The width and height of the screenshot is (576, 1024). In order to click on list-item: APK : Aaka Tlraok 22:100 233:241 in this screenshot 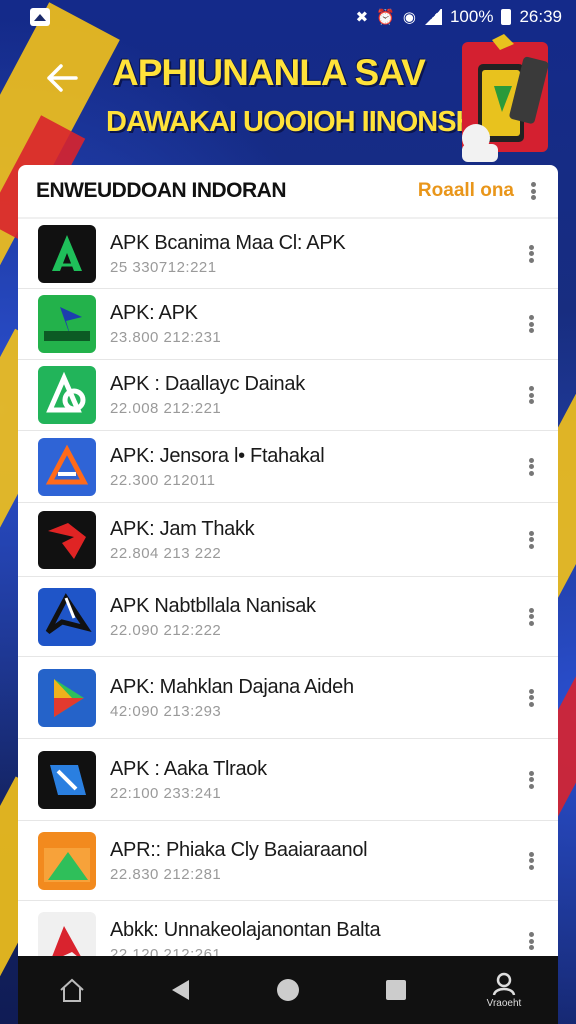, I will do `click(288, 780)`.